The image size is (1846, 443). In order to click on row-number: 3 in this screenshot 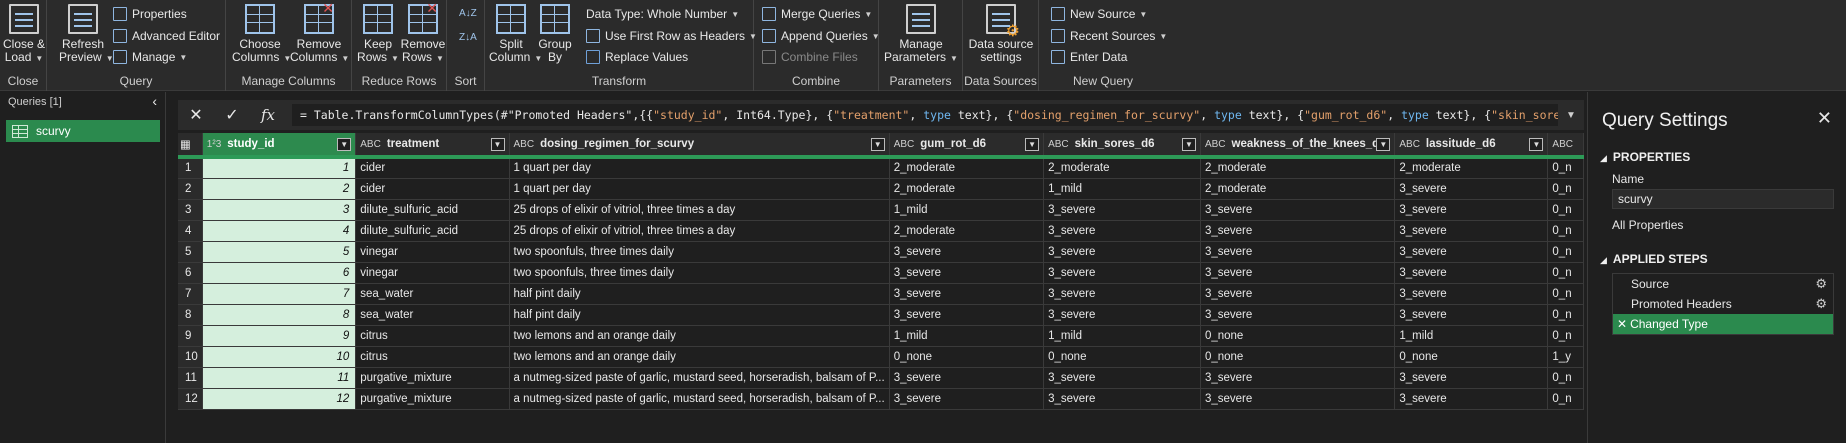, I will do `click(190, 210)`.